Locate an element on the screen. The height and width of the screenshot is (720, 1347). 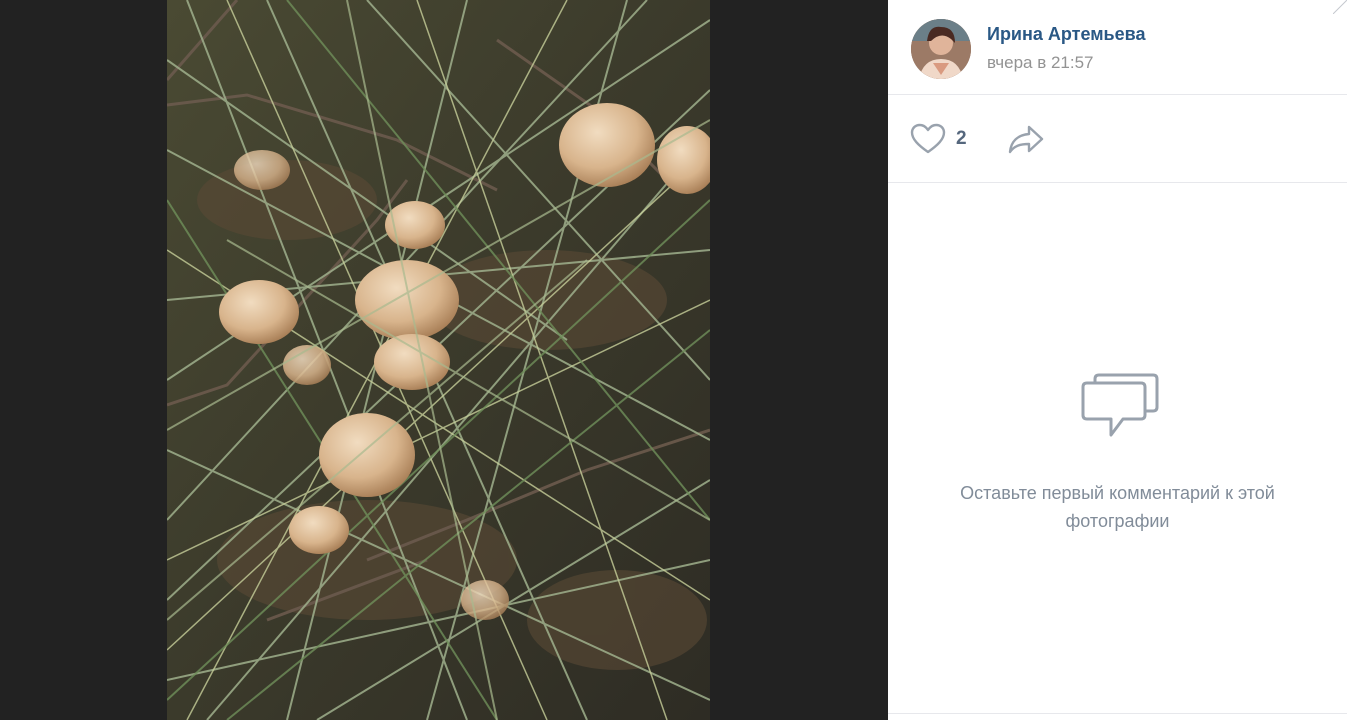
share-arrow-icon is located at coordinates (1026, 139).